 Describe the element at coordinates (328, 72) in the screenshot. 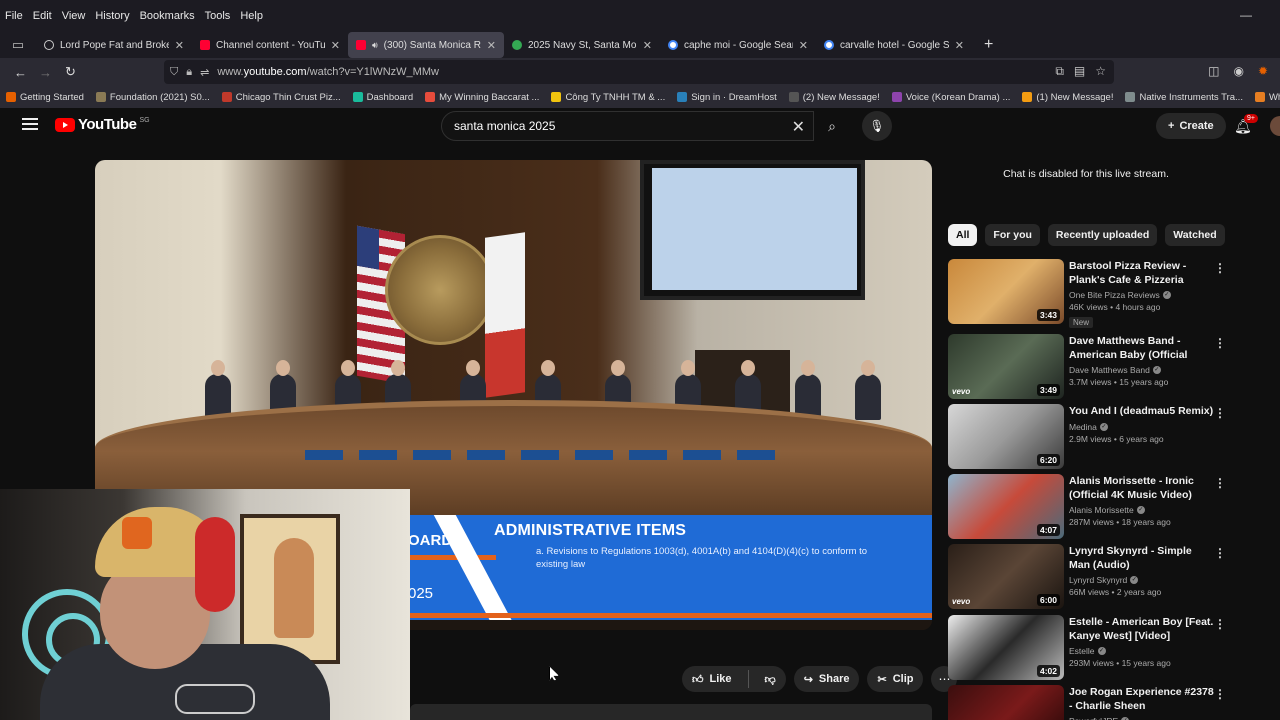

I see `url-text: www.youtube.com/watch?v=Y1lWNzW_MMw` at that location.